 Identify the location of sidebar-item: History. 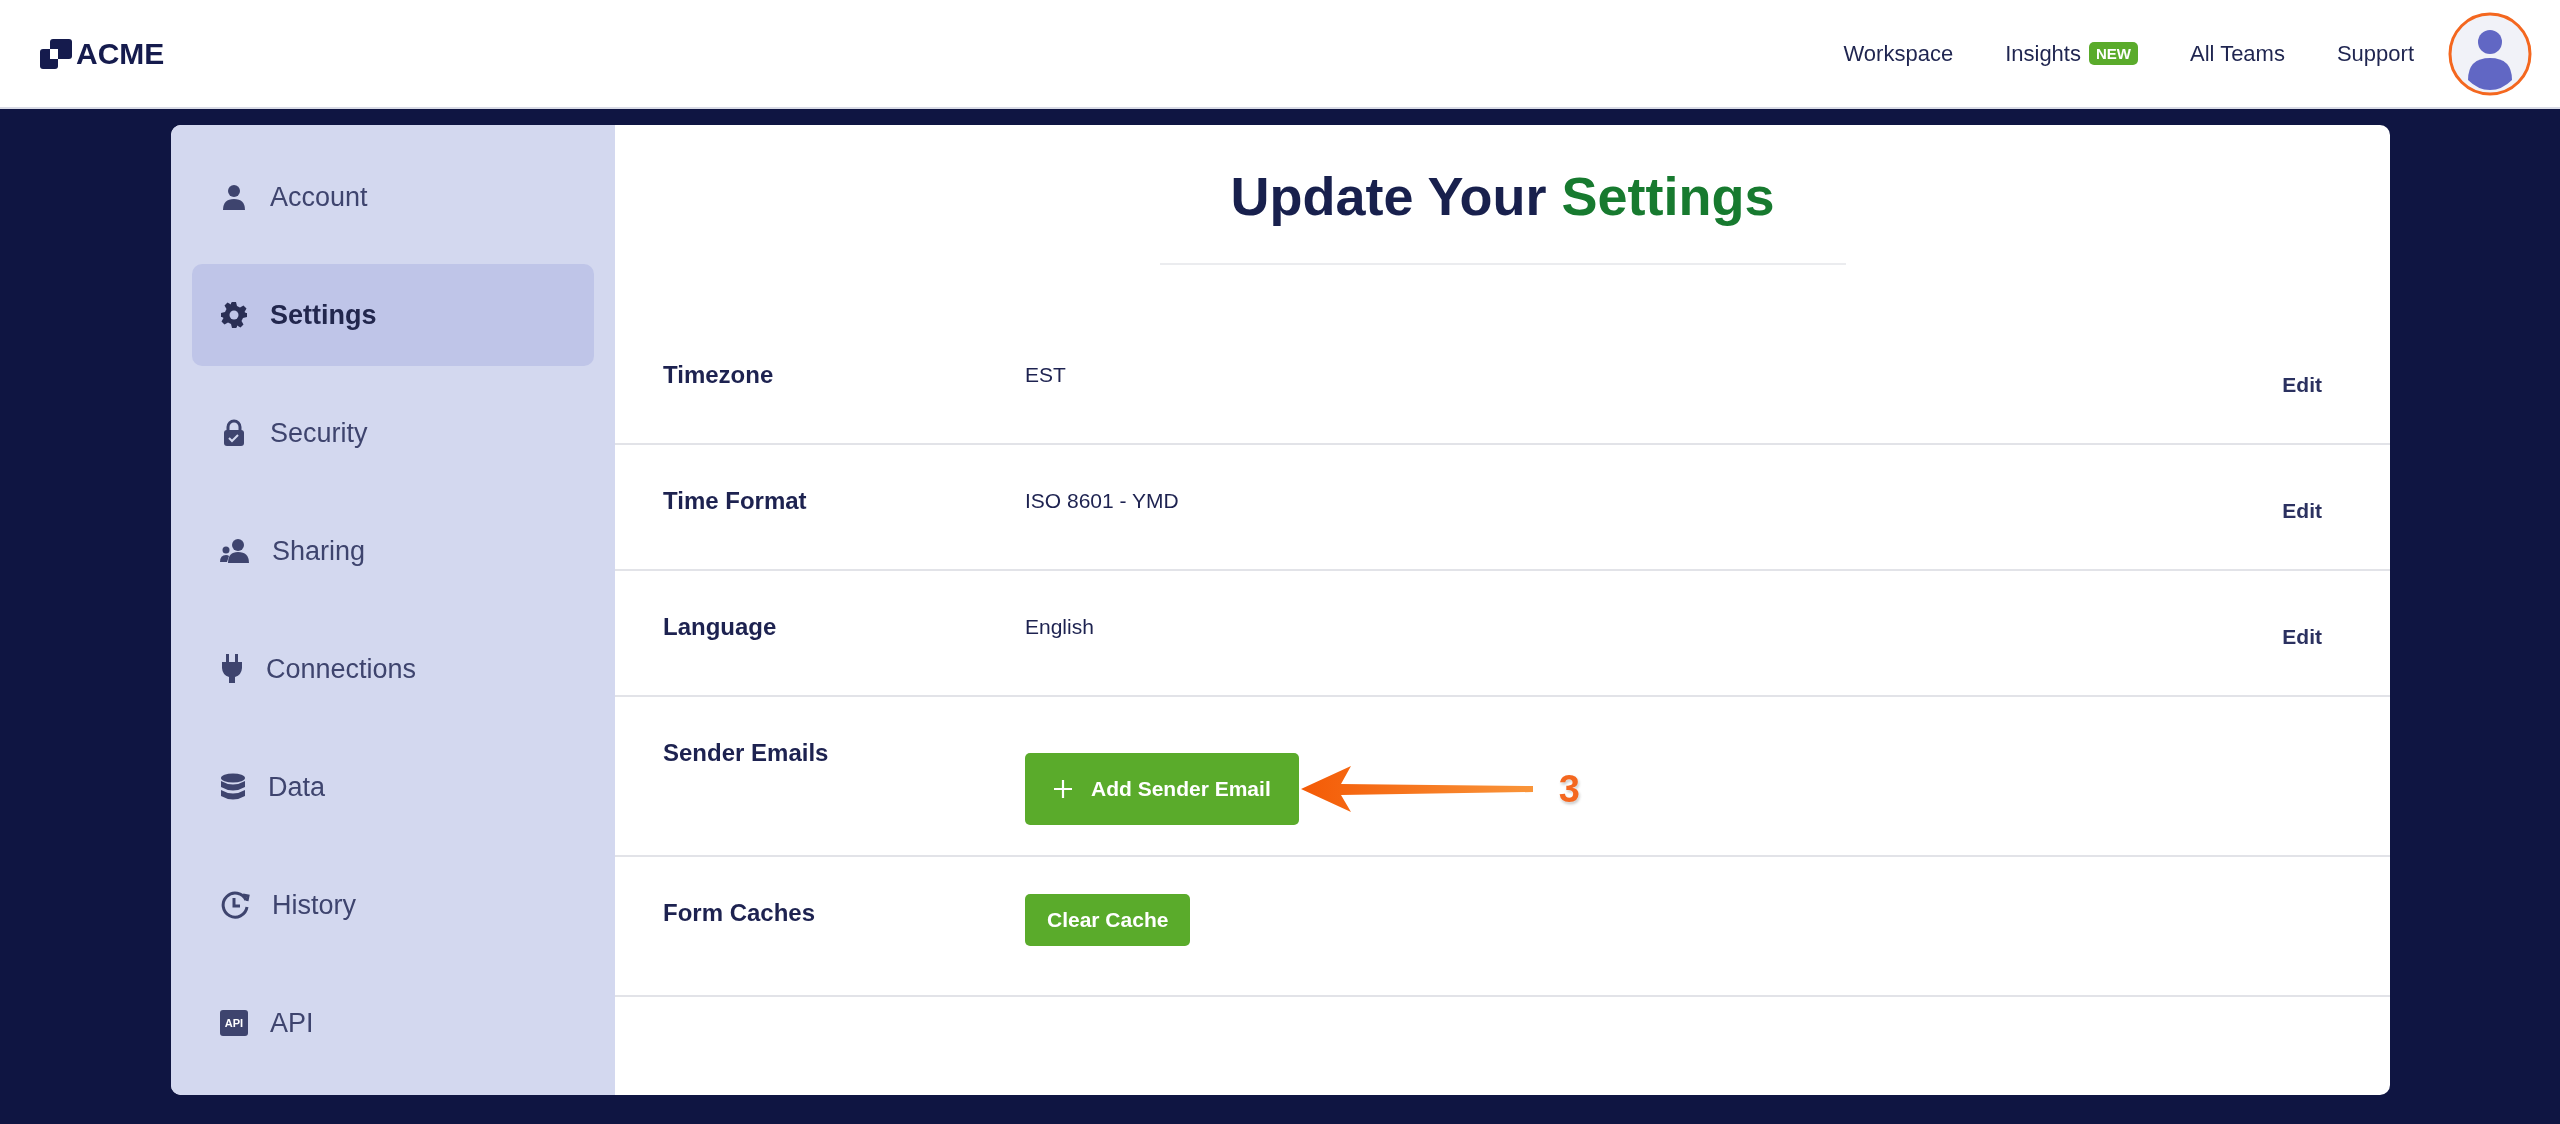
(393, 905).